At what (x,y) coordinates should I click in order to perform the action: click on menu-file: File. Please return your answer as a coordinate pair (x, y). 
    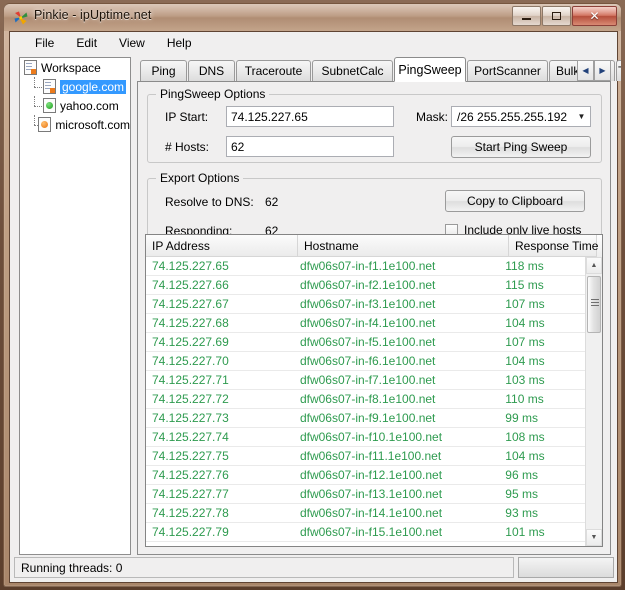
    Looking at the image, I should click on (44, 43).